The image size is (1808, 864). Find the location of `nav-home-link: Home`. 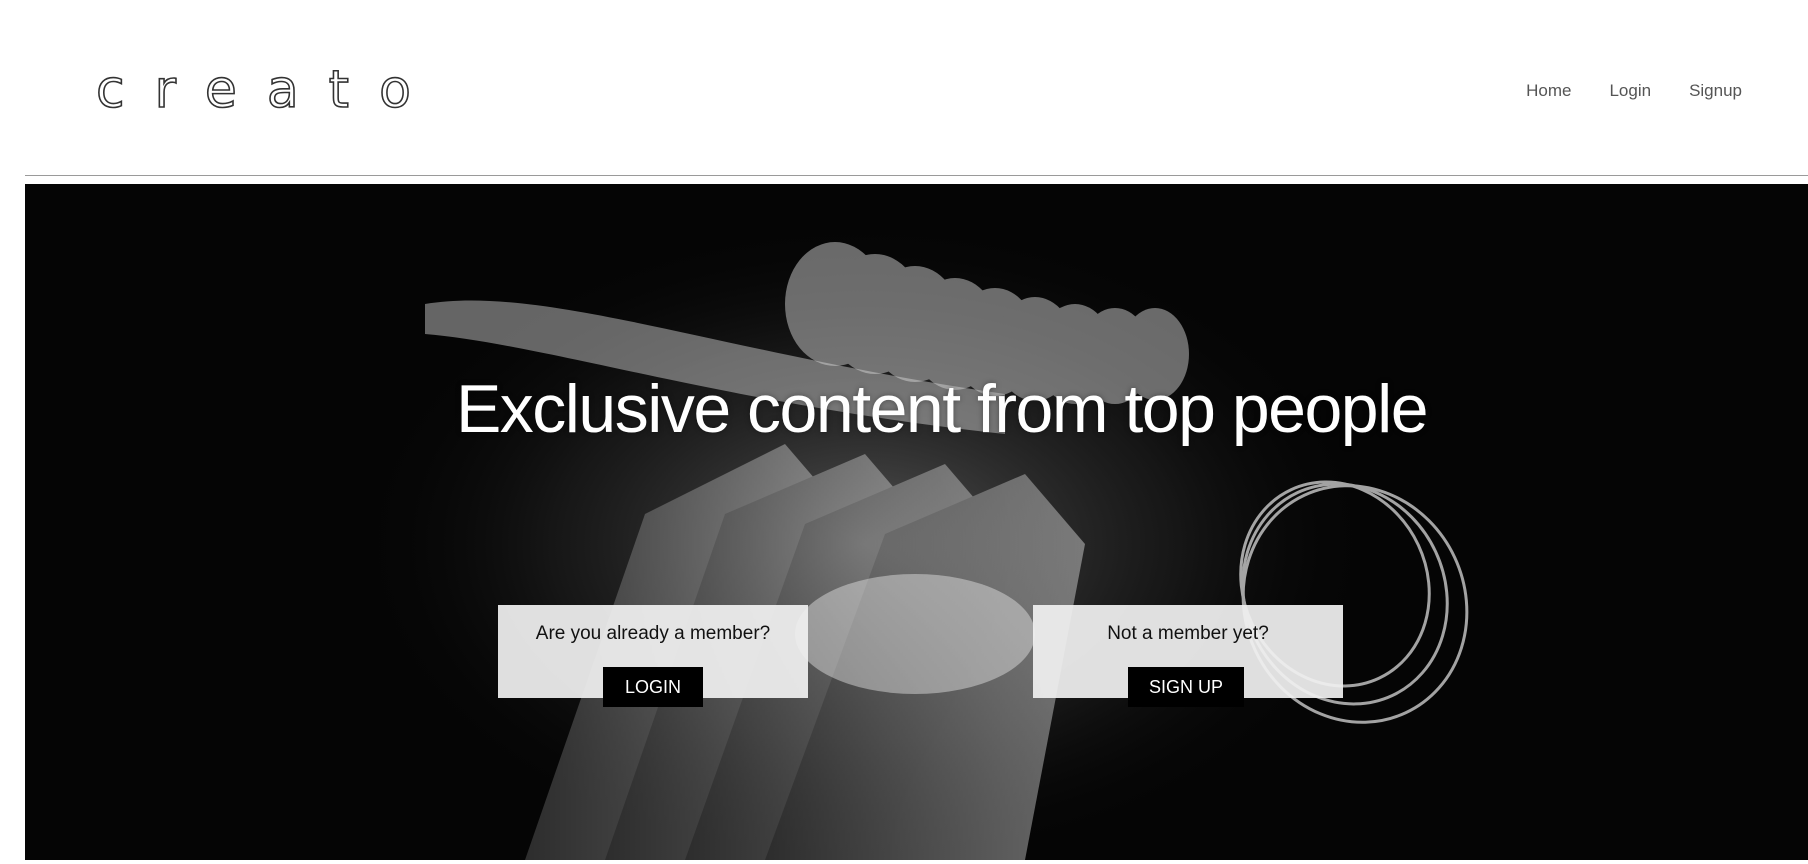

nav-home-link: Home is located at coordinates (1548, 91).